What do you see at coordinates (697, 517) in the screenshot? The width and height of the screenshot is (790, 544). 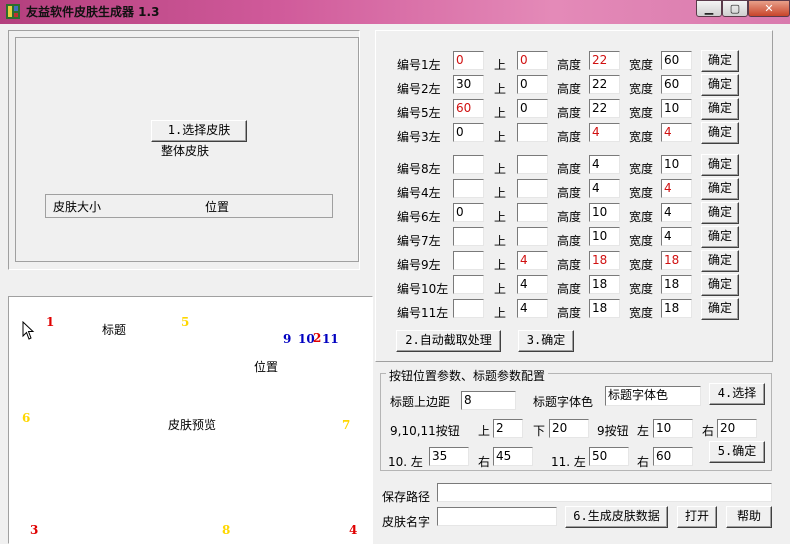 I see `open-button: 打开` at bounding box center [697, 517].